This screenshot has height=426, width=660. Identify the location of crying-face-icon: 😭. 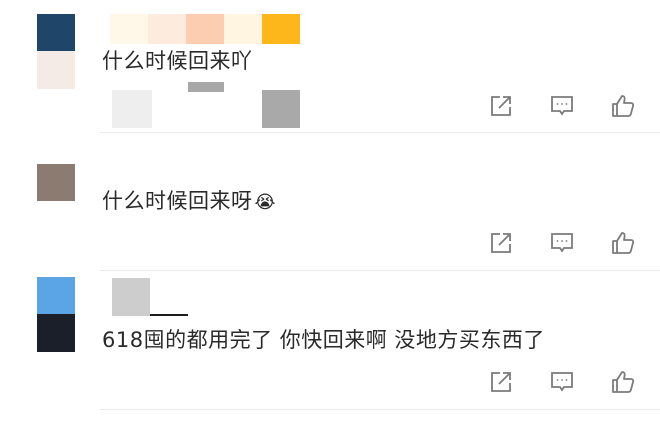
(265, 202).